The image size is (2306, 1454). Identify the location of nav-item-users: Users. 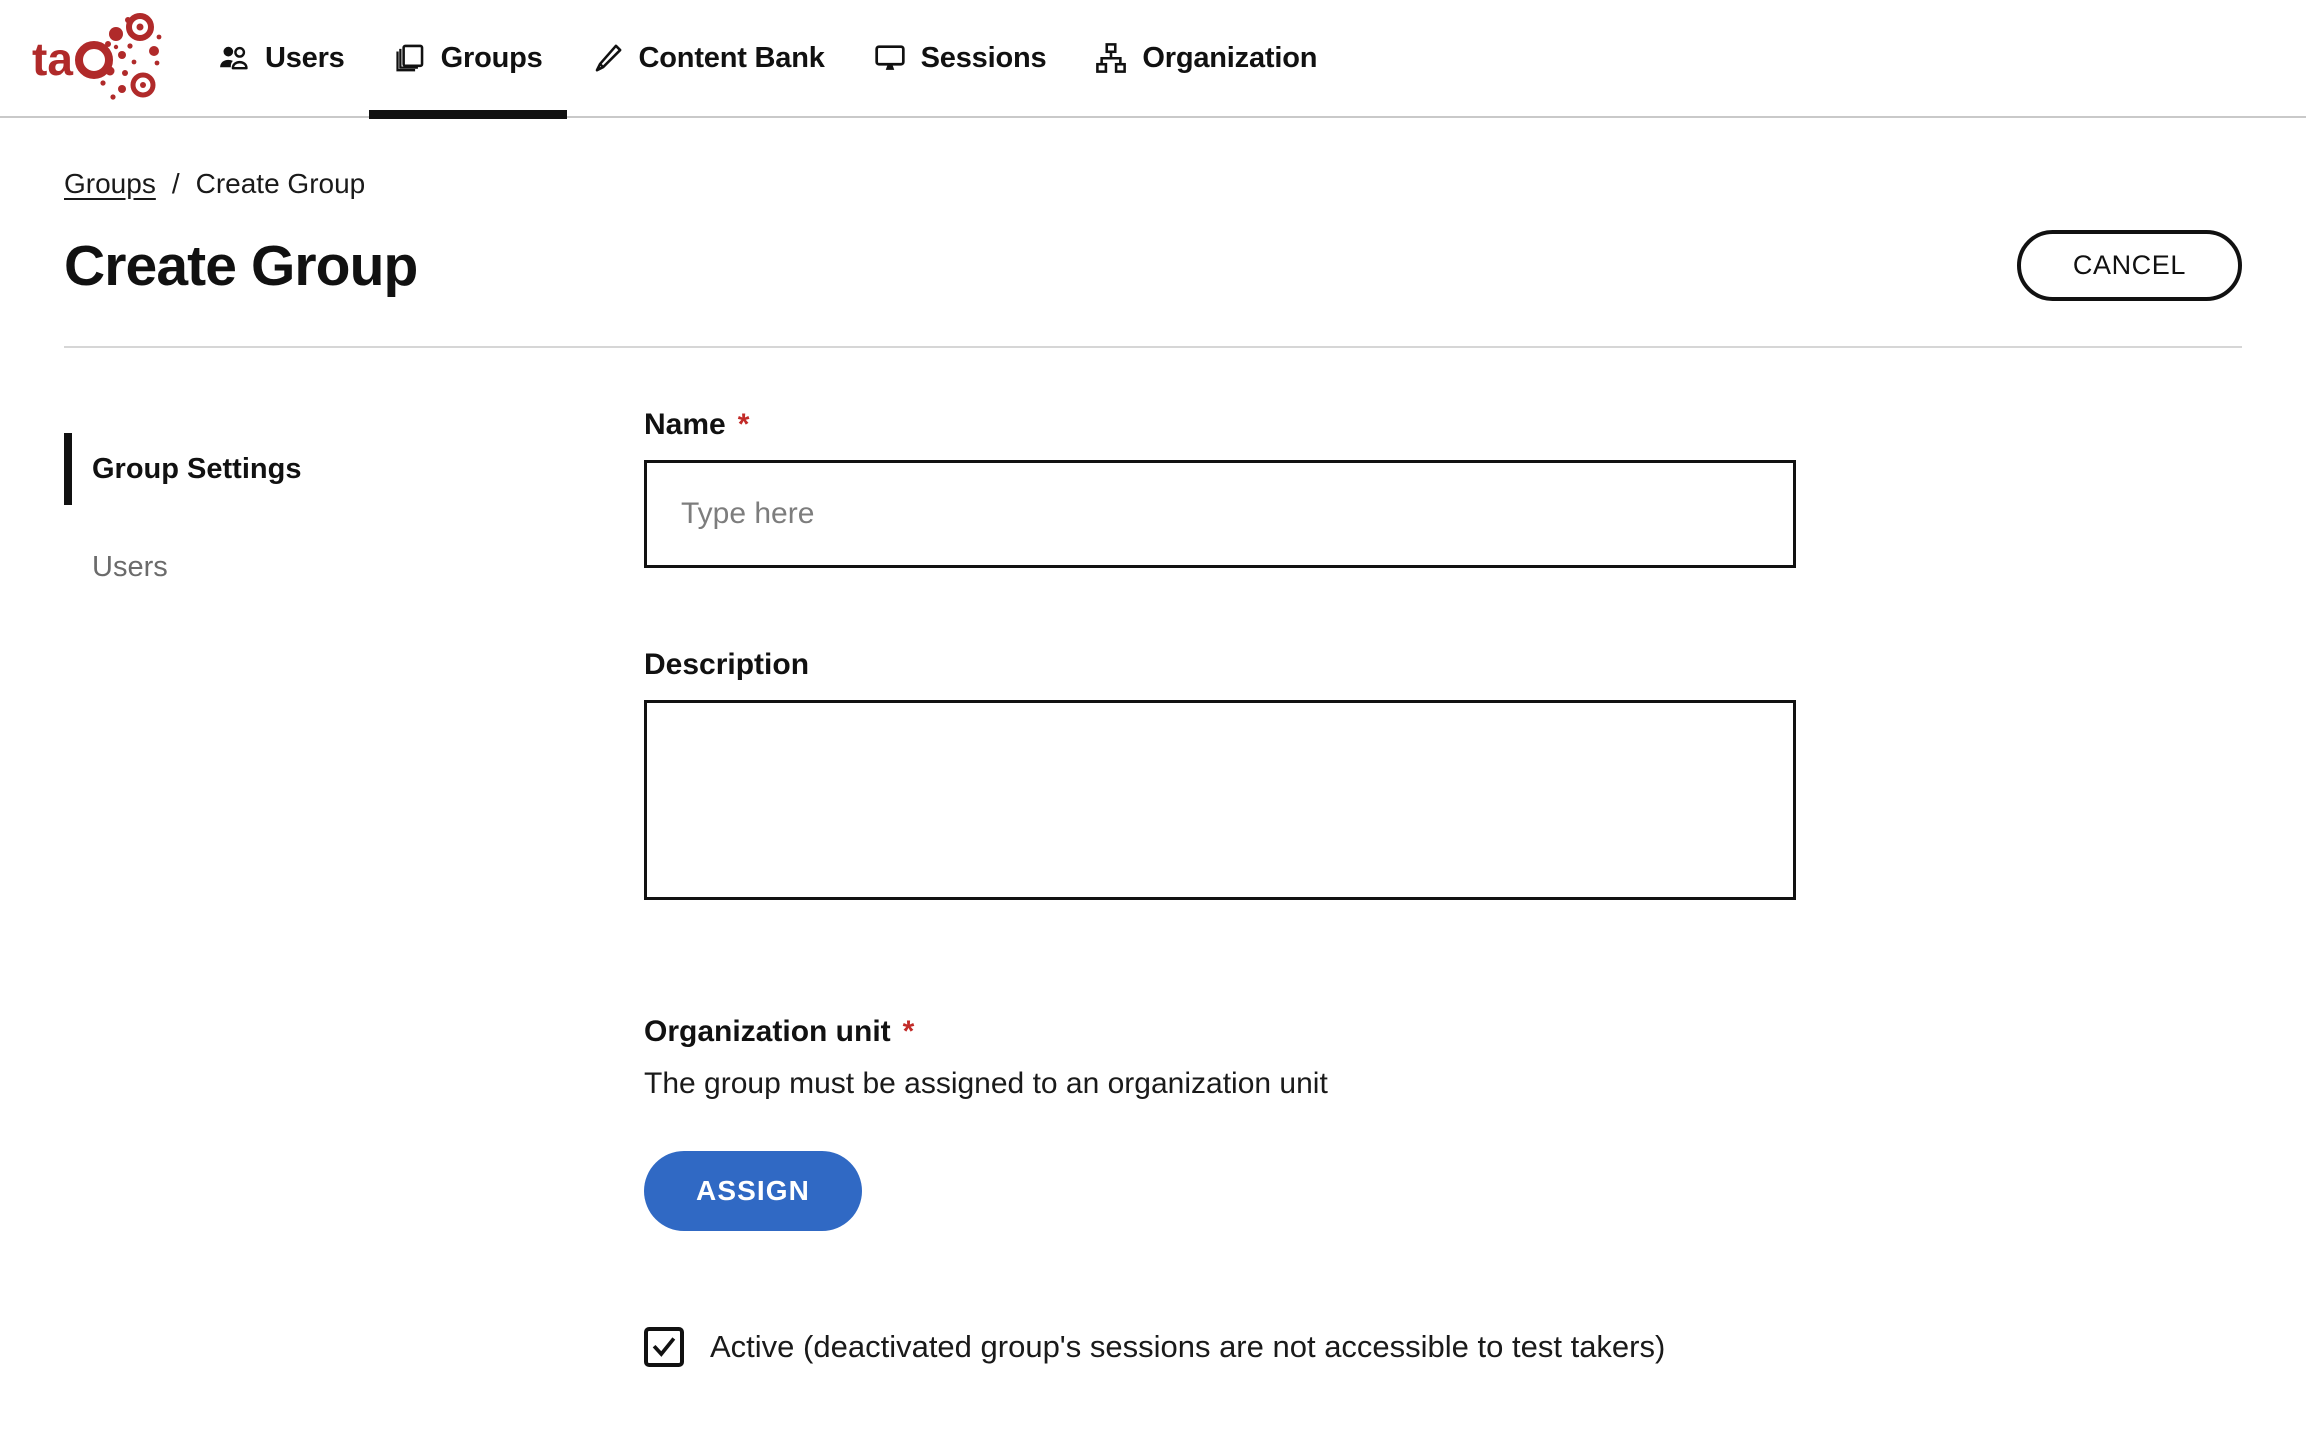
(281, 58).